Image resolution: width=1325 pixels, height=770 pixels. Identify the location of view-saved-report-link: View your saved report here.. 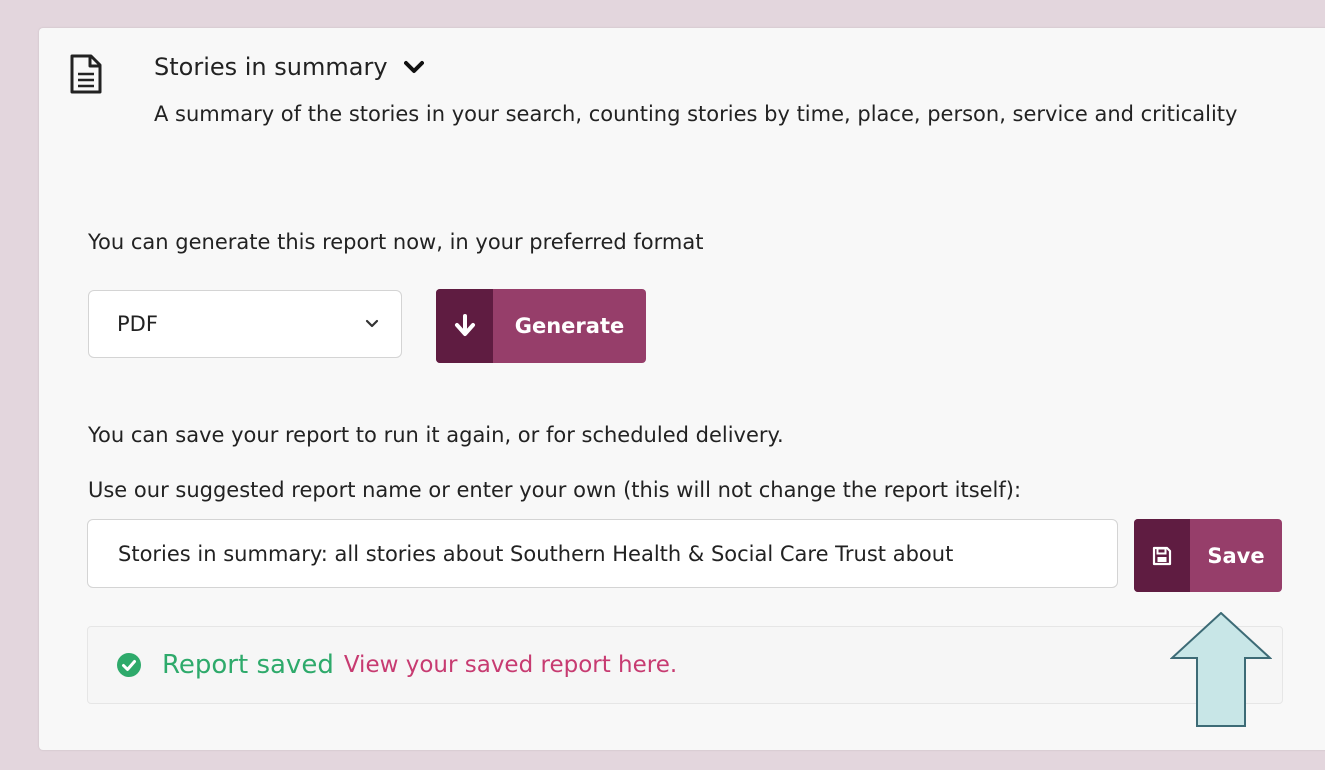
(510, 665).